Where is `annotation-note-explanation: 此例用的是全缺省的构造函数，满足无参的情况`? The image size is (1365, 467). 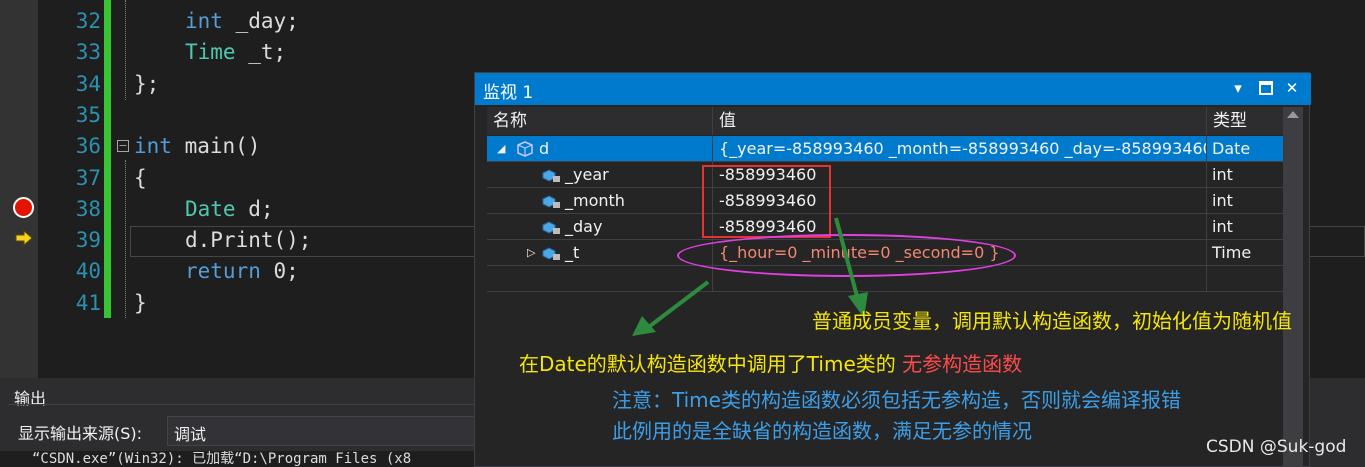 annotation-note-explanation: 此例用的是全缺省的构造函数，满足无参的情况 is located at coordinates (822, 431).